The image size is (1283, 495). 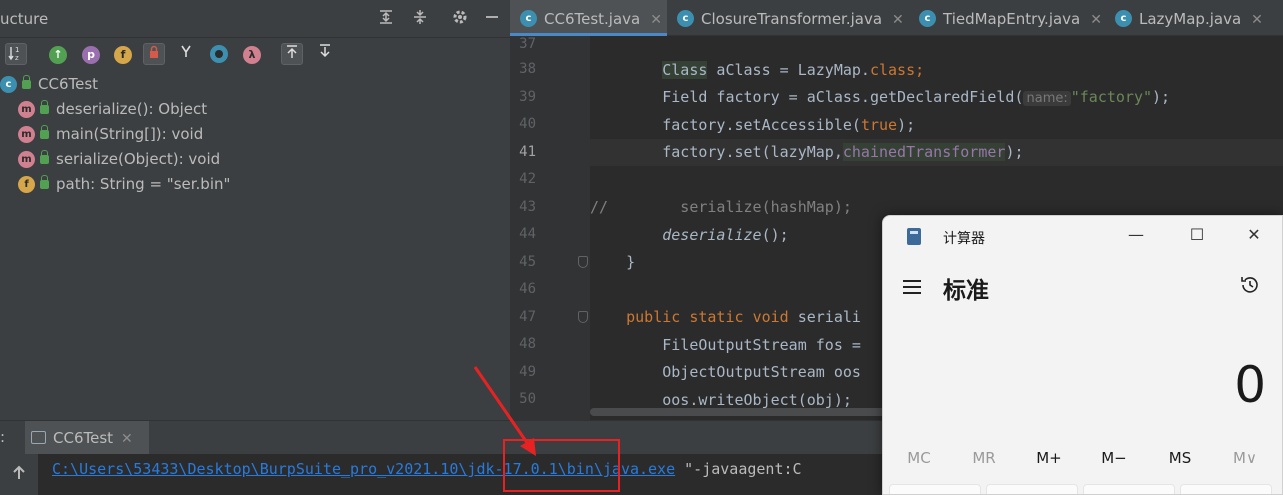 I want to click on run-tab-cc6test: CC6Test ✕, so click(x=87, y=438).